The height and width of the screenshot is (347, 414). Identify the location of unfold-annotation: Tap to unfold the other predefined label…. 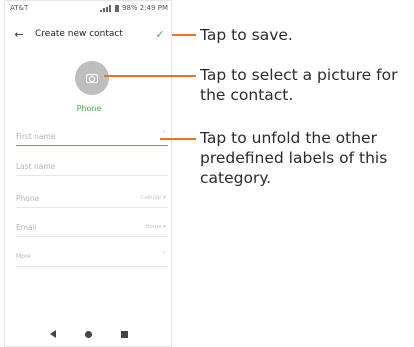
(294, 158).